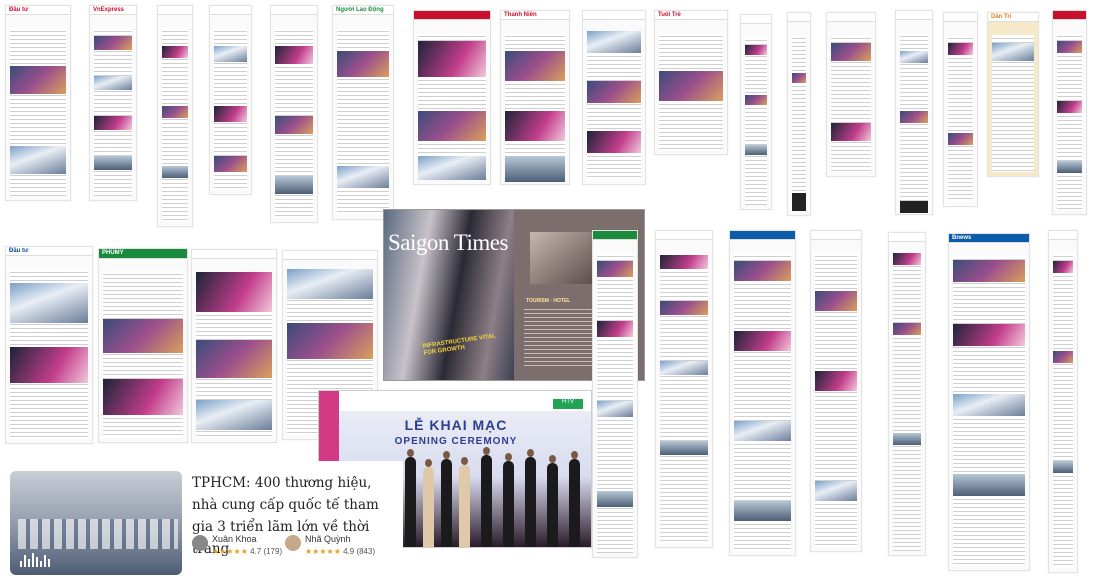 Image resolution: width=1093 pixels, height=581 pixels. What do you see at coordinates (96, 523) in the screenshot?
I see `news-card-photo` at bounding box center [96, 523].